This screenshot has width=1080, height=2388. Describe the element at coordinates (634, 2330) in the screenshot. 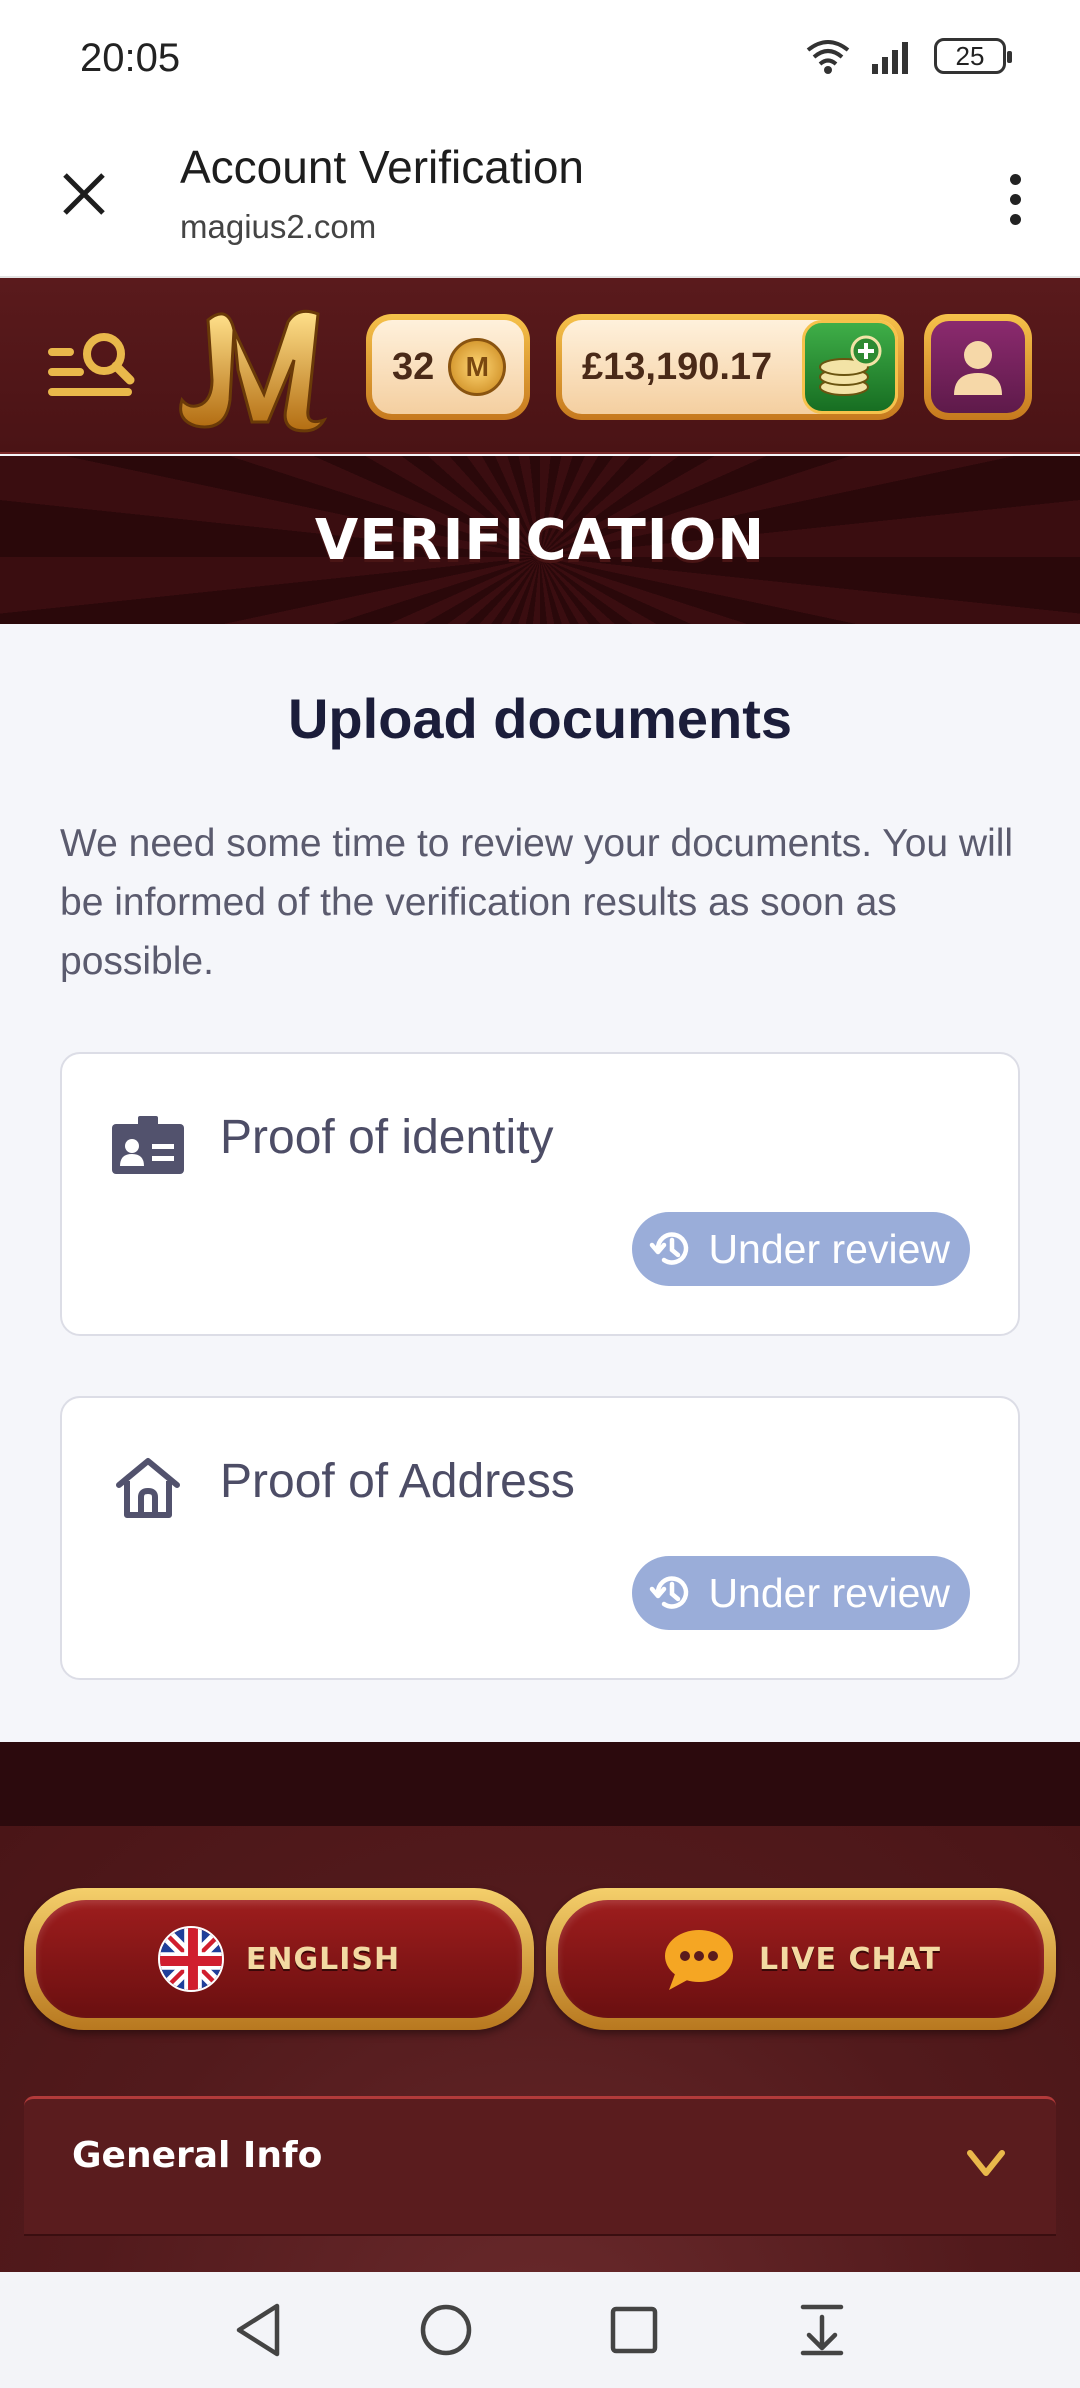

I see `recents-icon` at that location.